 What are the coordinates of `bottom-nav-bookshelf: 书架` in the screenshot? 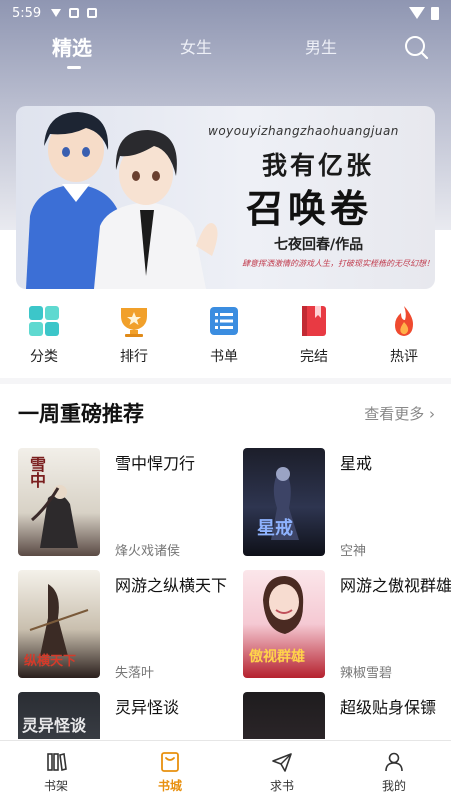 It's located at (56, 770).